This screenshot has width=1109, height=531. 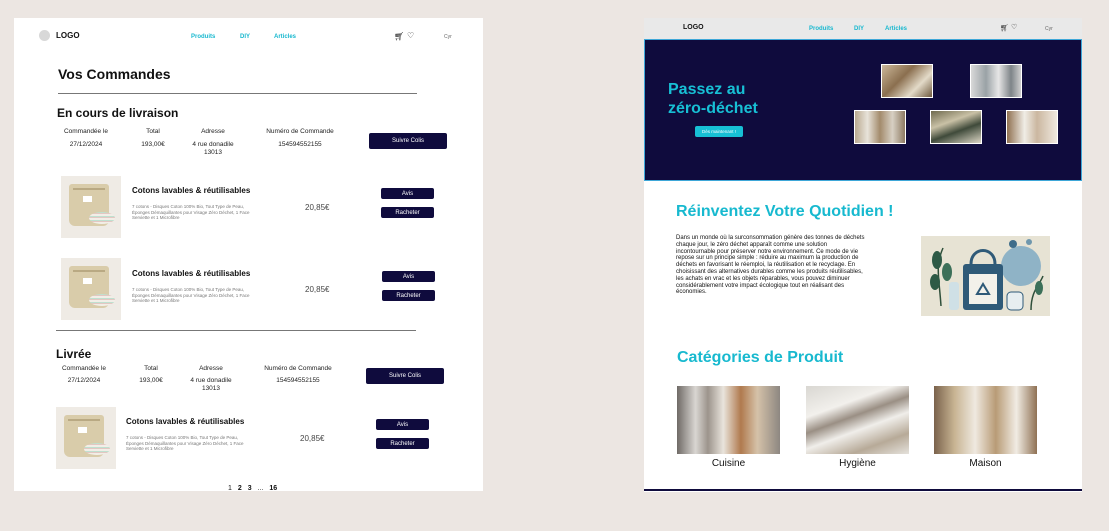 What do you see at coordinates (857, 420) in the screenshot?
I see `category-image-hygiene` at bounding box center [857, 420].